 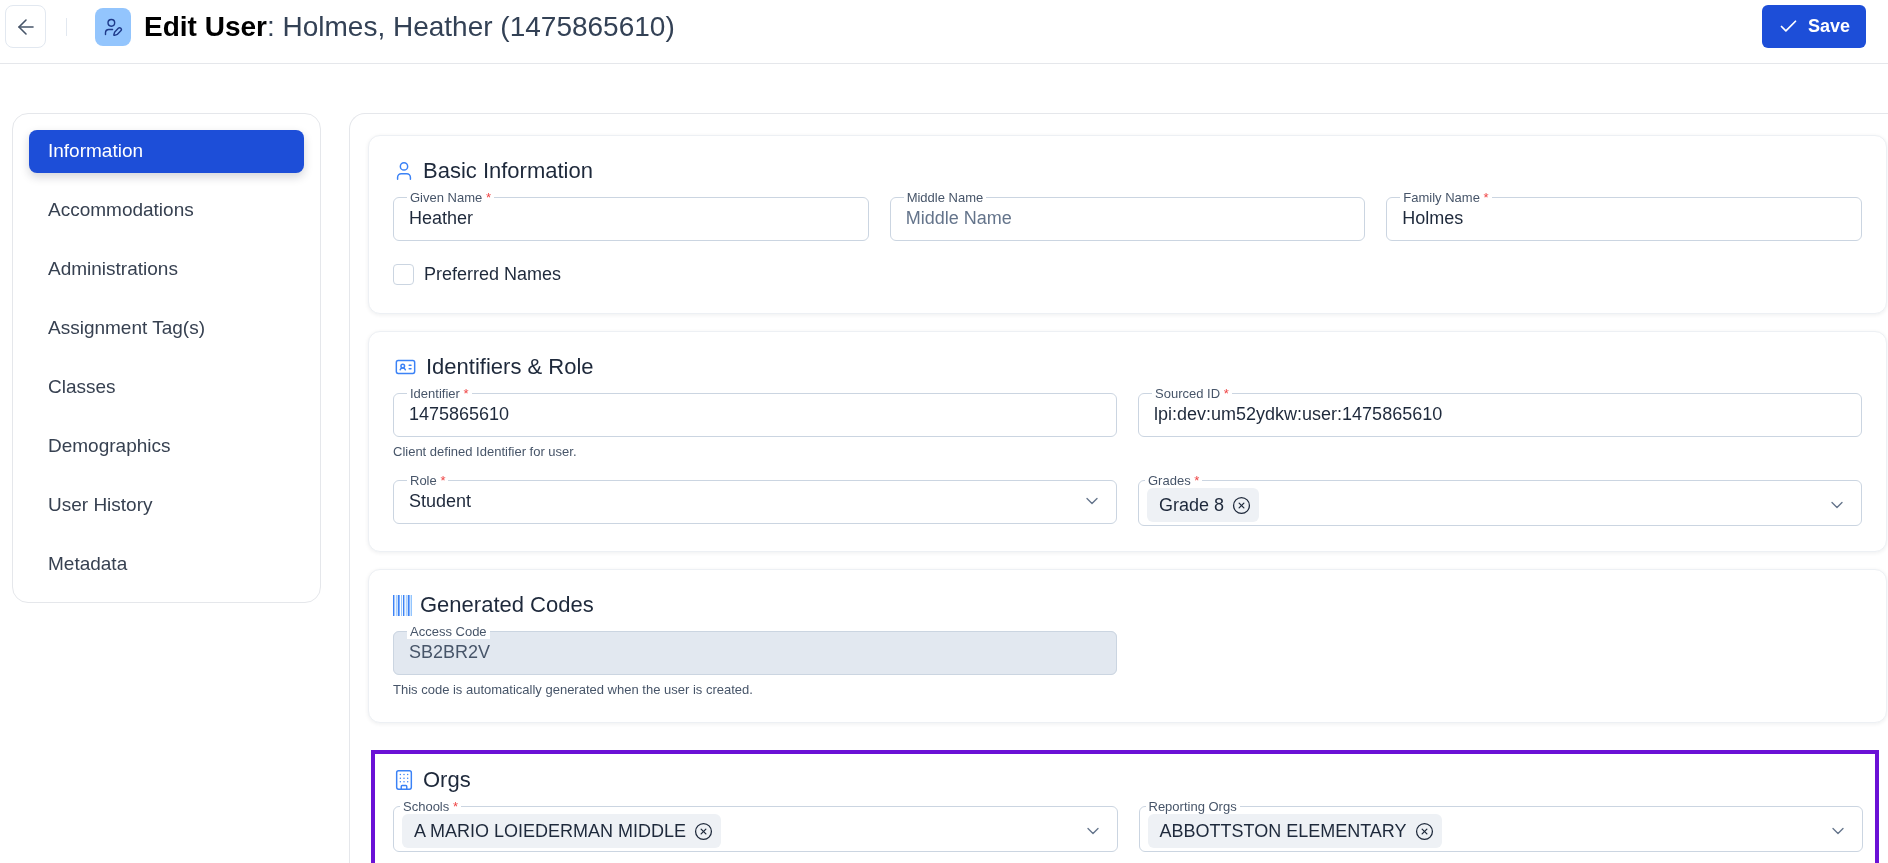 What do you see at coordinates (166, 151) in the screenshot?
I see `sidebar-item: Information` at bounding box center [166, 151].